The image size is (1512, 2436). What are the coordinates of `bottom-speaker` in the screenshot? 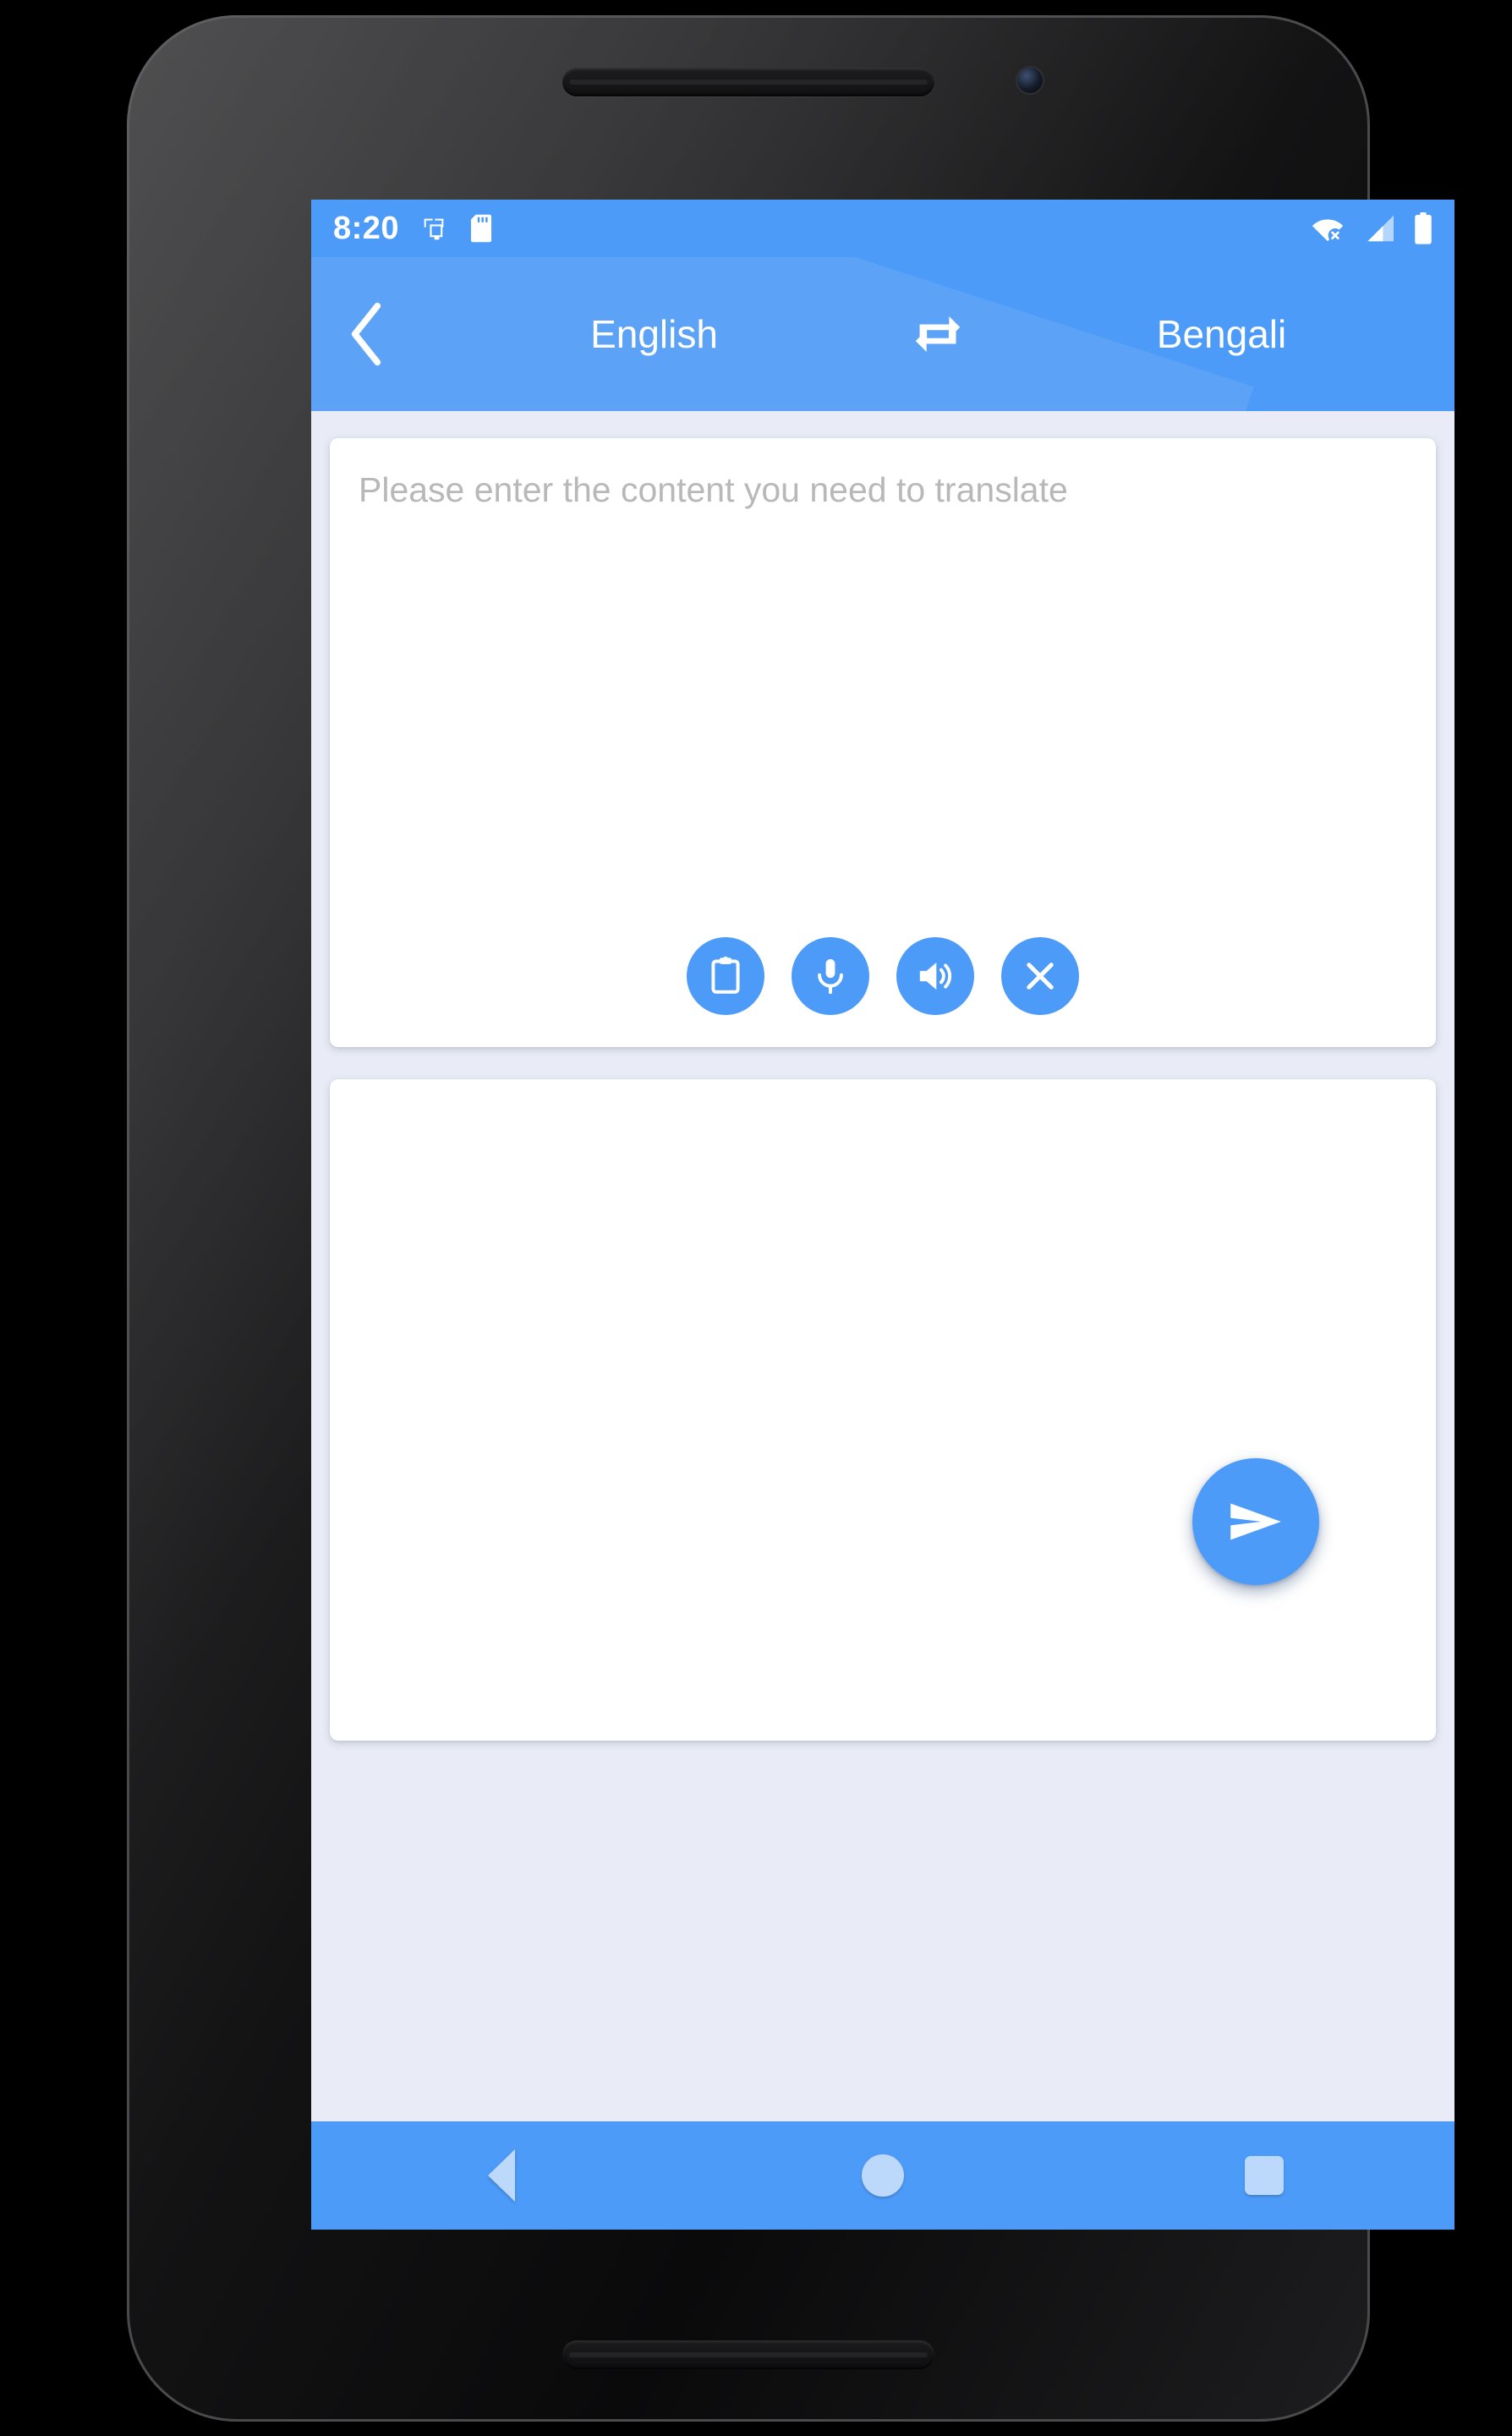 It's located at (748, 2354).